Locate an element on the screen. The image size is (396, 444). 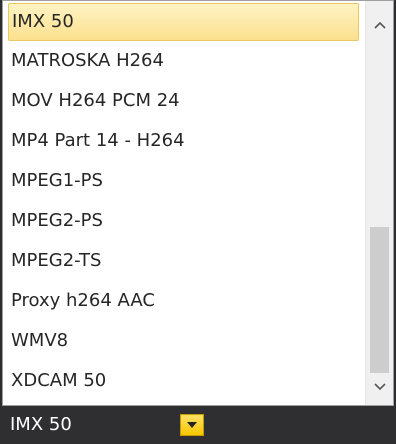
list-item: WMV8 is located at coordinates (184, 341).